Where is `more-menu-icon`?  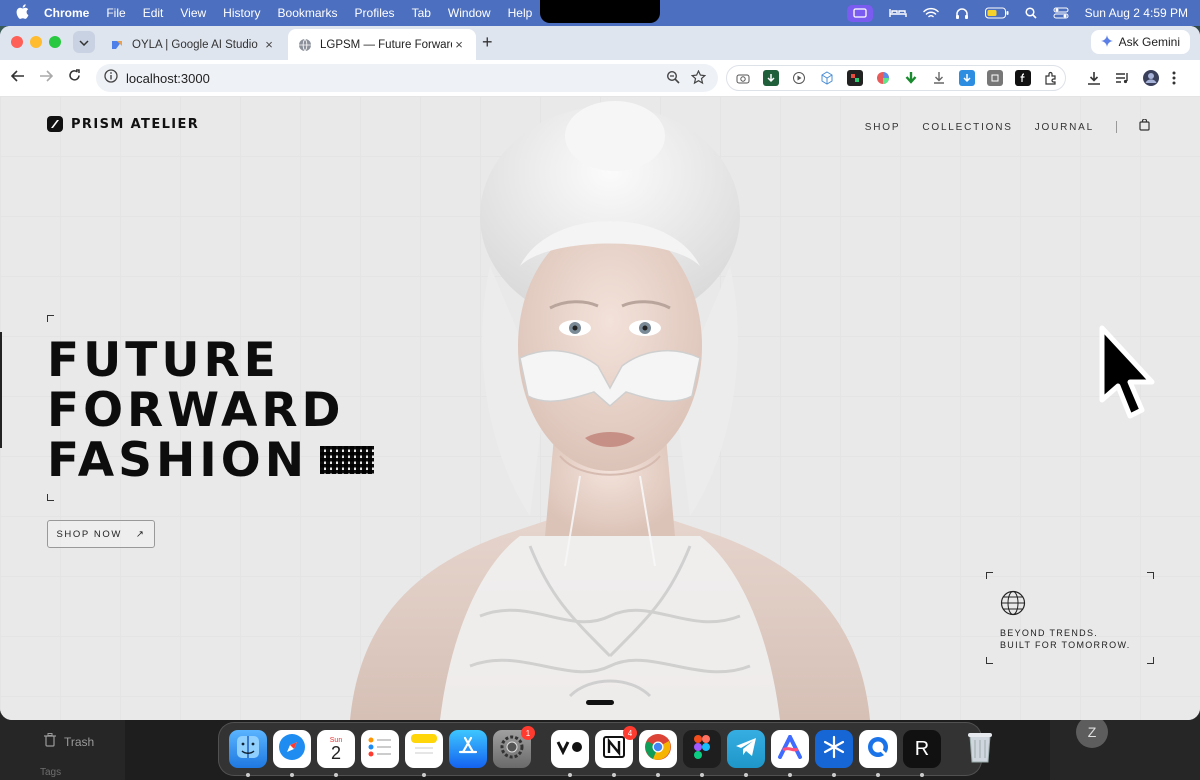
more-menu-icon is located at coordinates (1174, 80).